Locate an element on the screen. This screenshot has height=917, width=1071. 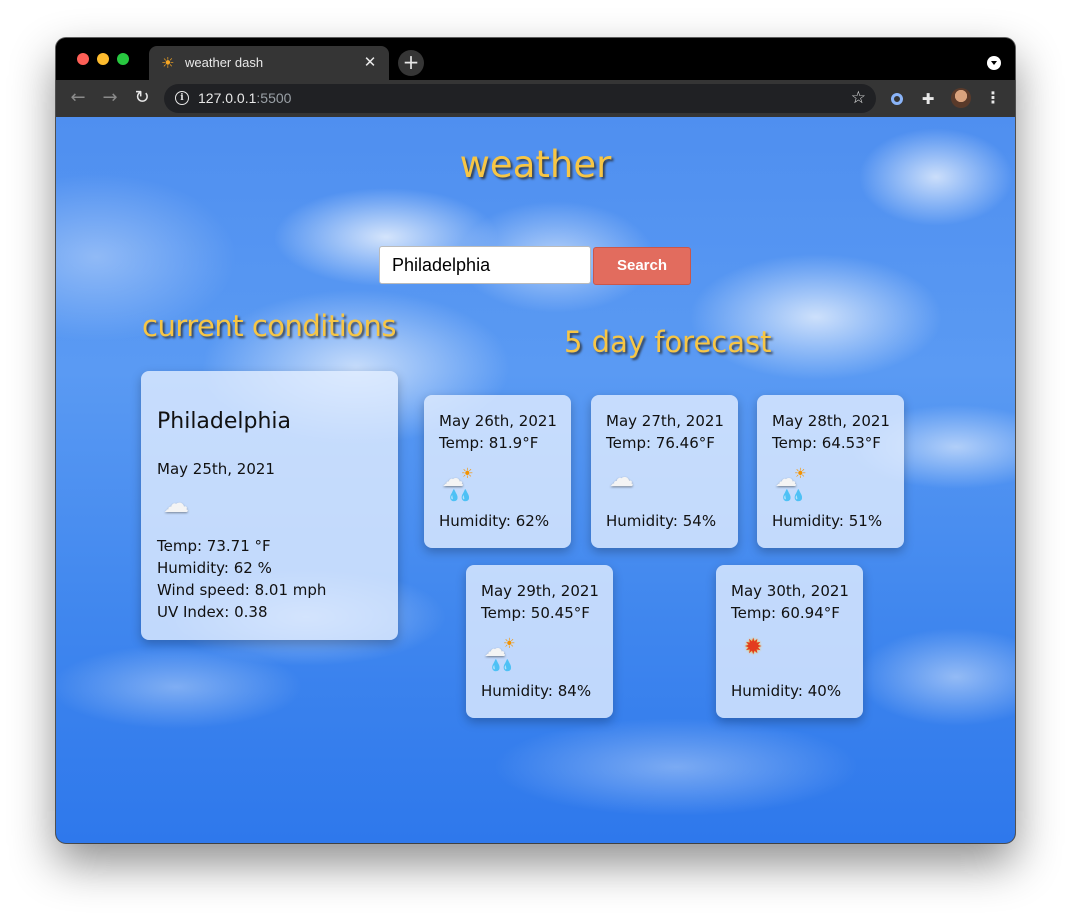
current-humidity: Humidity: 62 % is located at coordinates (214, 568).